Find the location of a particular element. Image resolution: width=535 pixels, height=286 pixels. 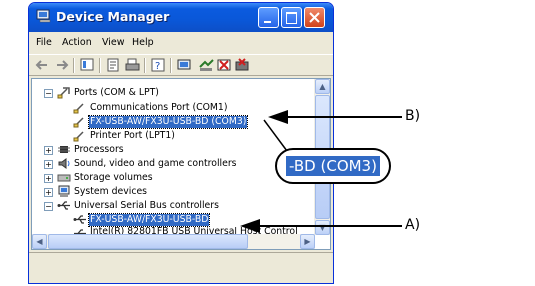

arrow-a-head is located at coordinates (250, 226).